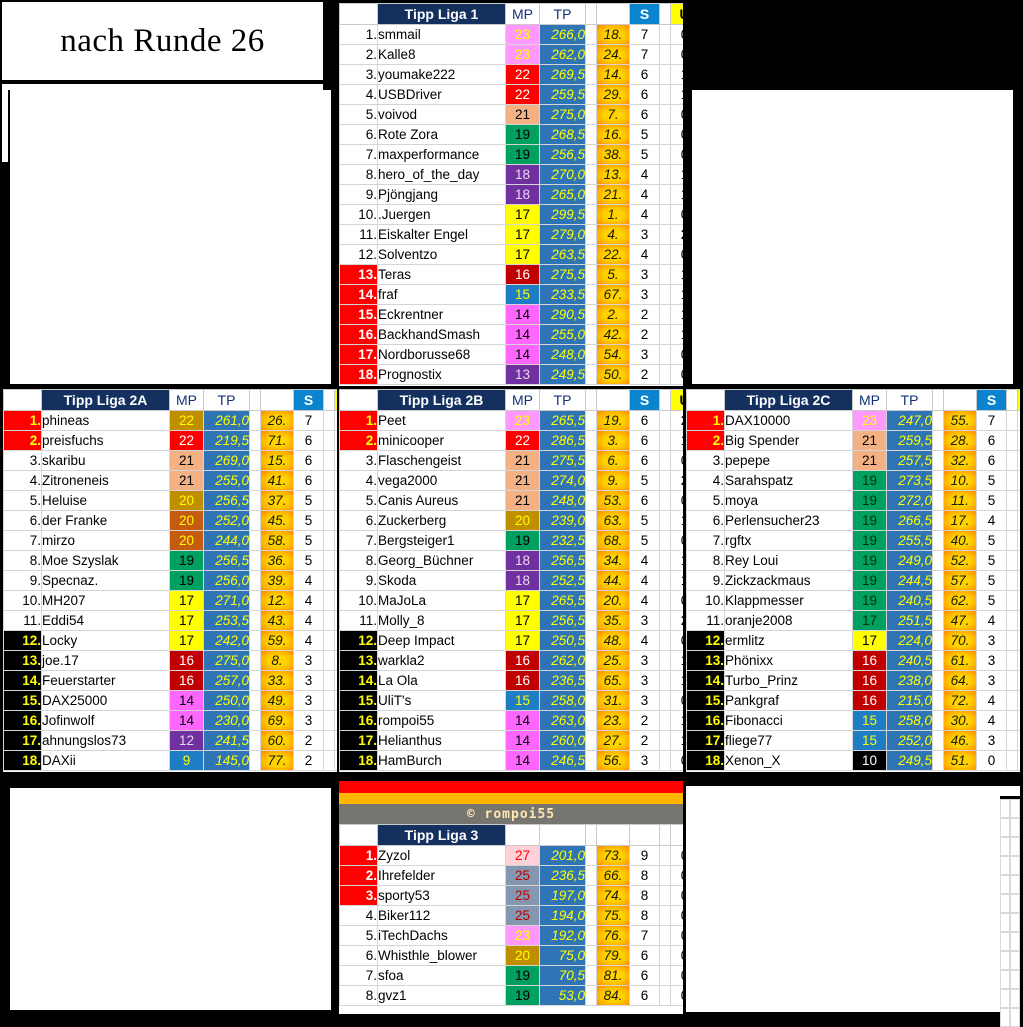 This screenshot has width=1023, height=1027. I want to click on table-row: 10.MH20717271,012.405, so click(170, 600).